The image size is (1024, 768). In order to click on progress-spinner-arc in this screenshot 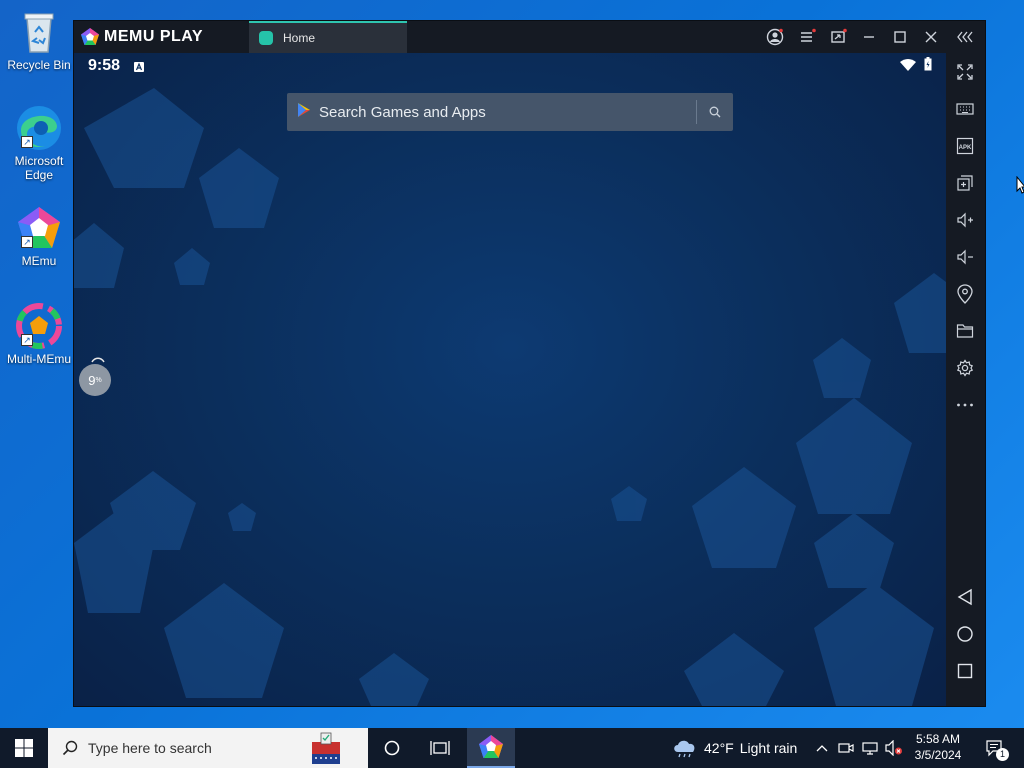, I will do `click(98, 360)`.